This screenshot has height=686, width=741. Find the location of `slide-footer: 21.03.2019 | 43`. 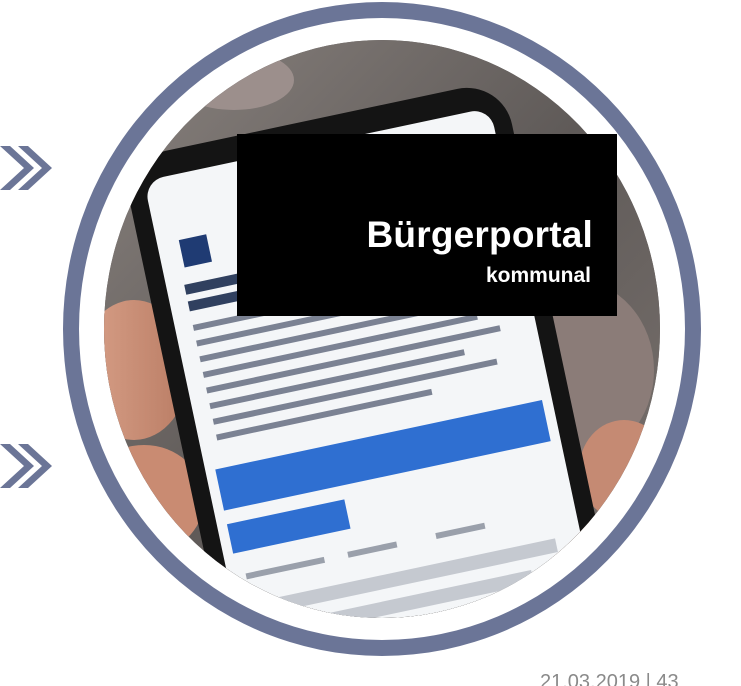

slide-footer: 21.03.2019 | 43 is located at coordinates (609, 678).